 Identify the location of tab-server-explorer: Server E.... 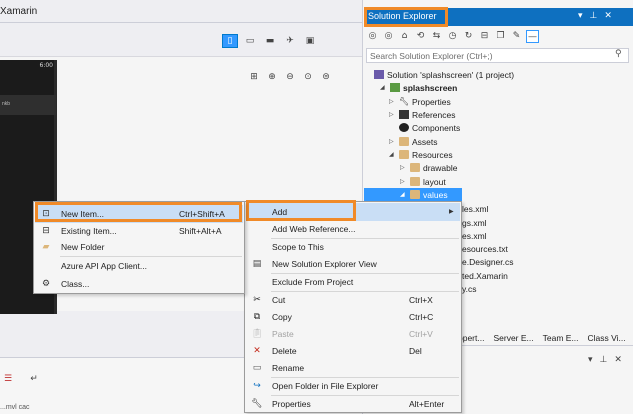
(513, 338).